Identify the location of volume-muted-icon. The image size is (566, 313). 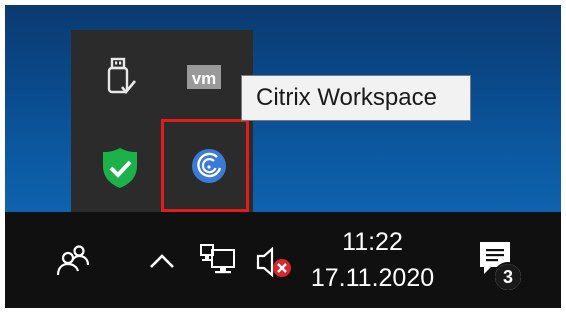
(274, 262).